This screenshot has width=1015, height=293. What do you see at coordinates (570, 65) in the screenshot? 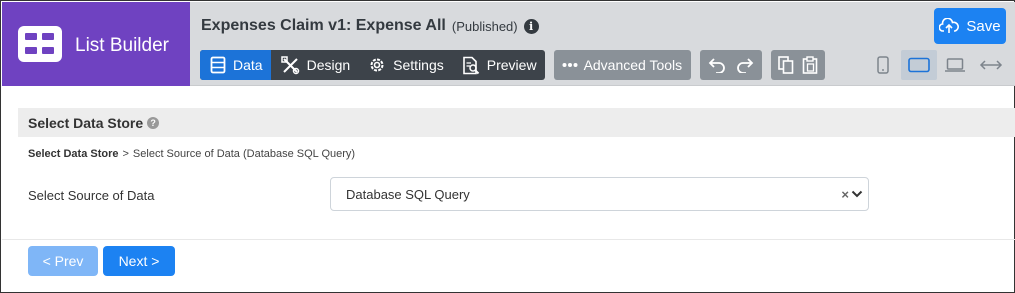
I see `ellipsis-icon` at bounding box center [570, 65].